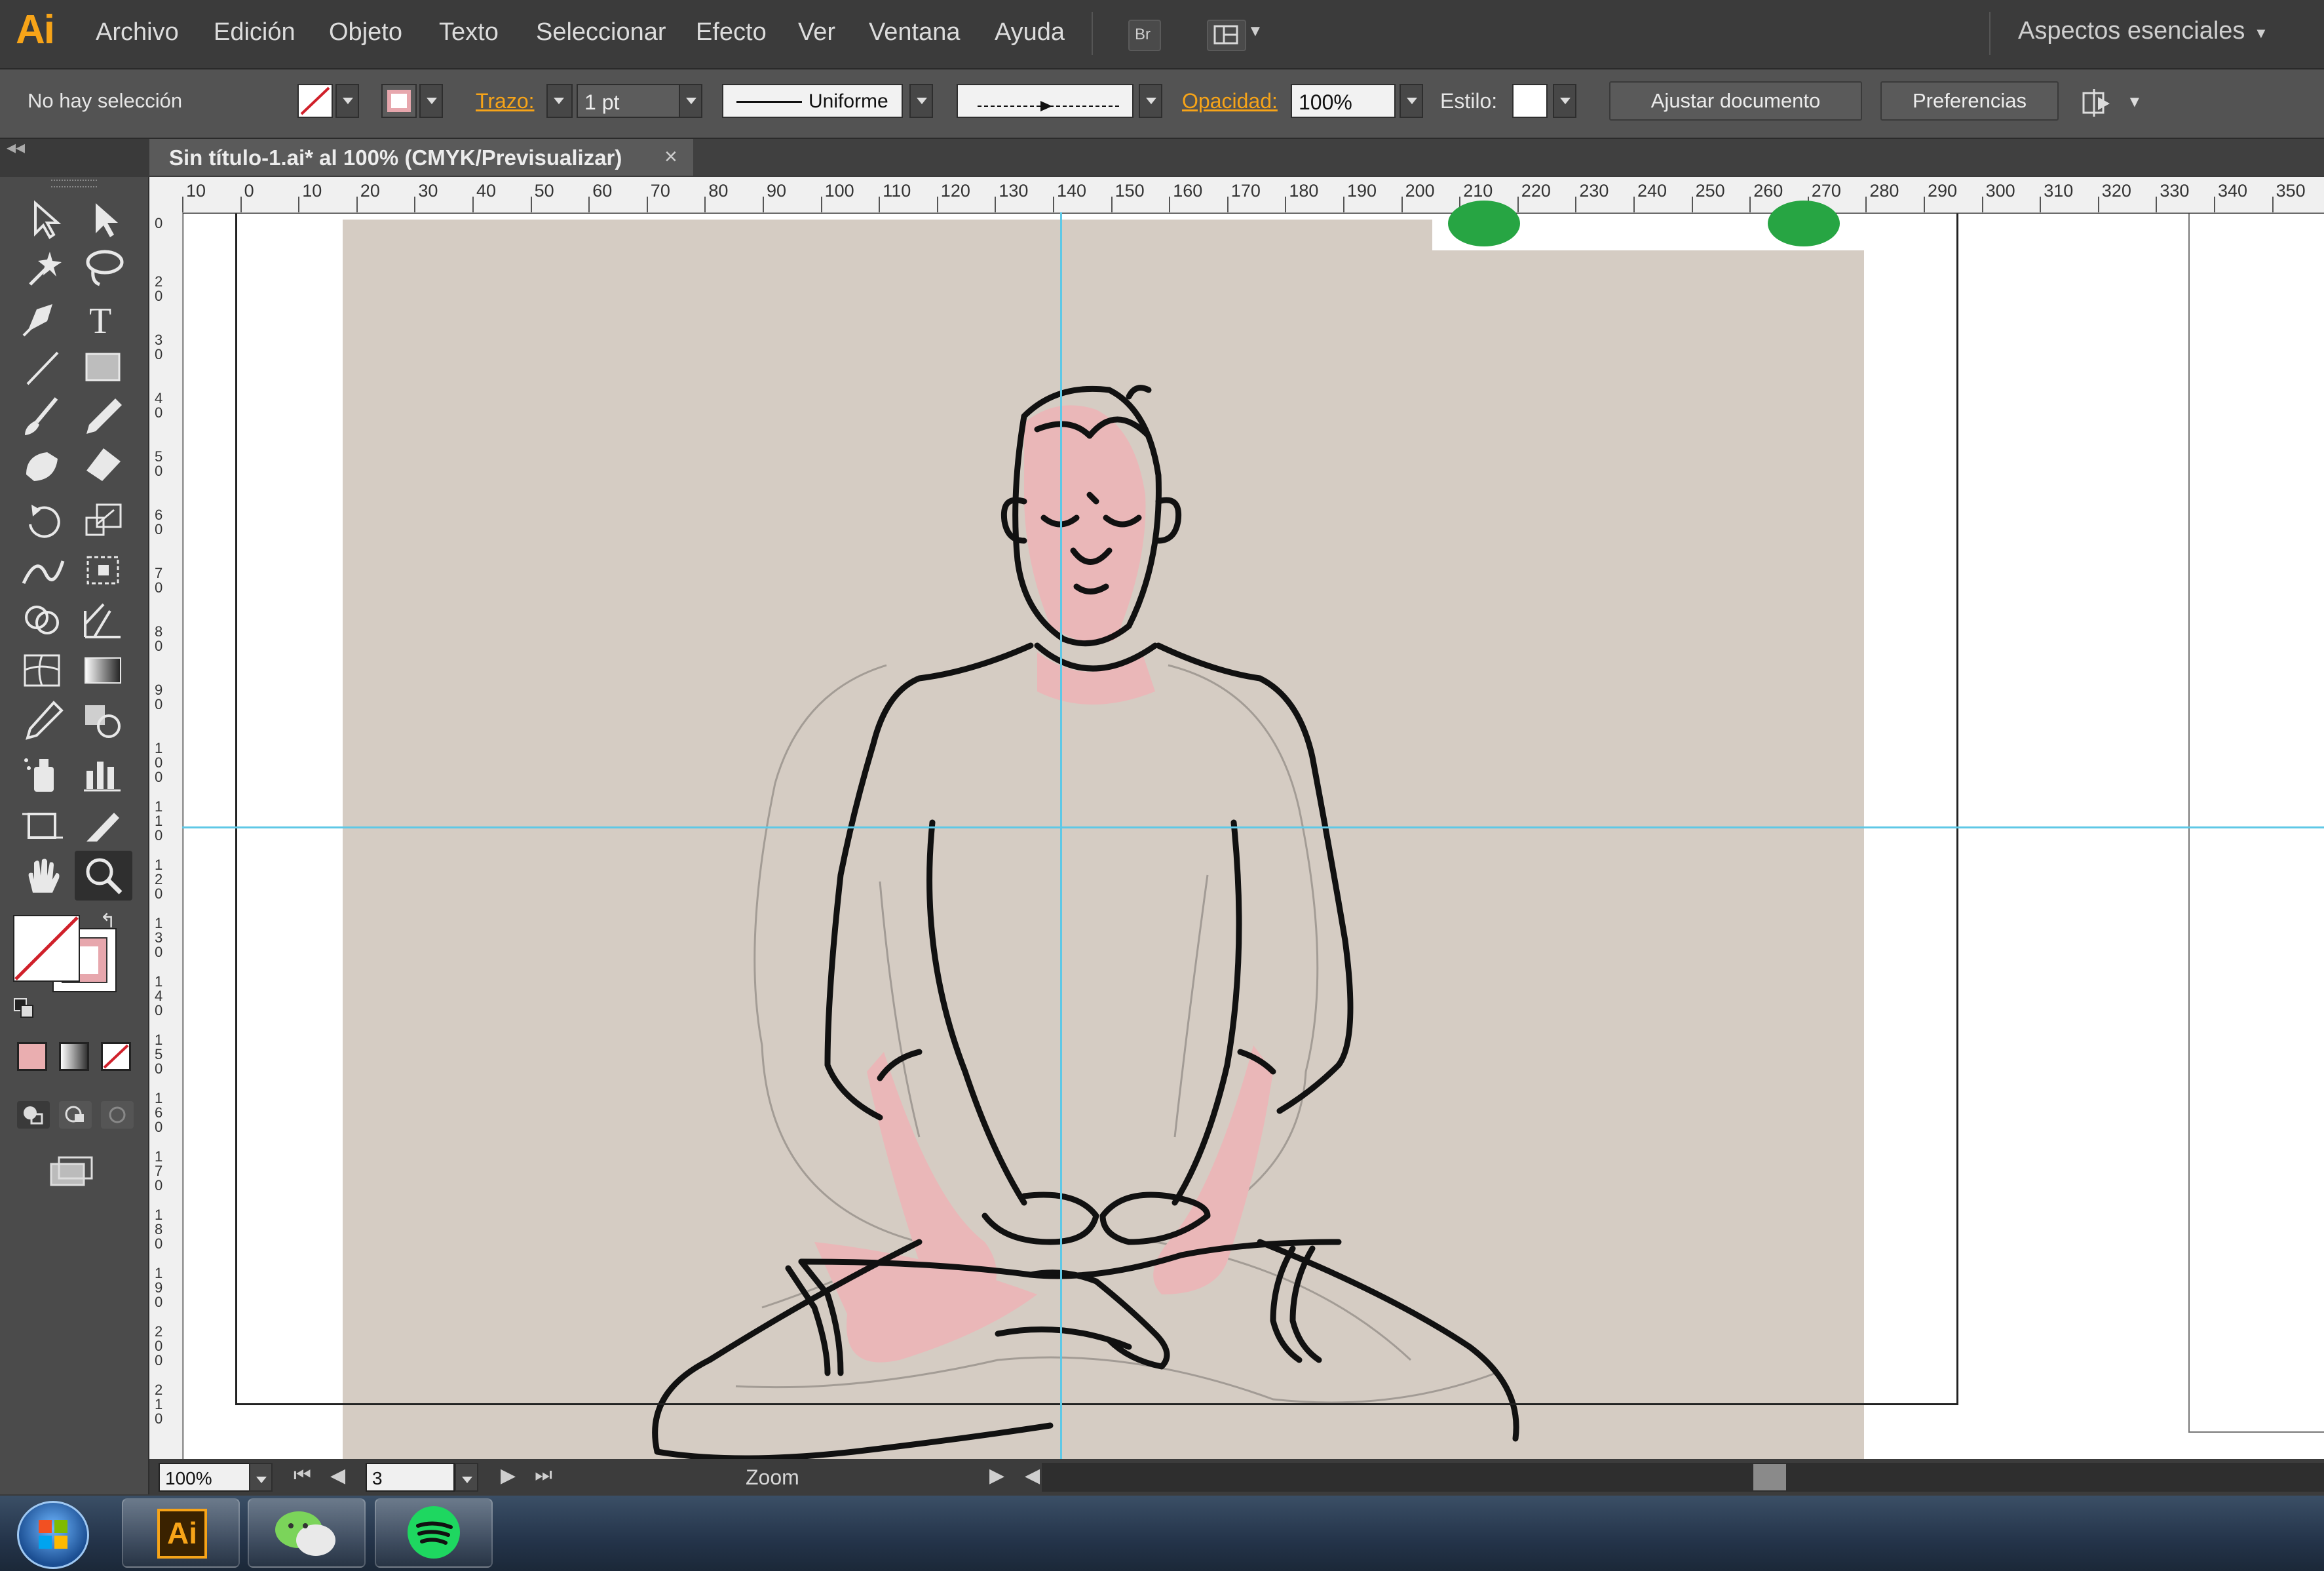  Describe the element at coordinates (43, 318) in the screenshot. I see `pen-tool-icon` at that location.